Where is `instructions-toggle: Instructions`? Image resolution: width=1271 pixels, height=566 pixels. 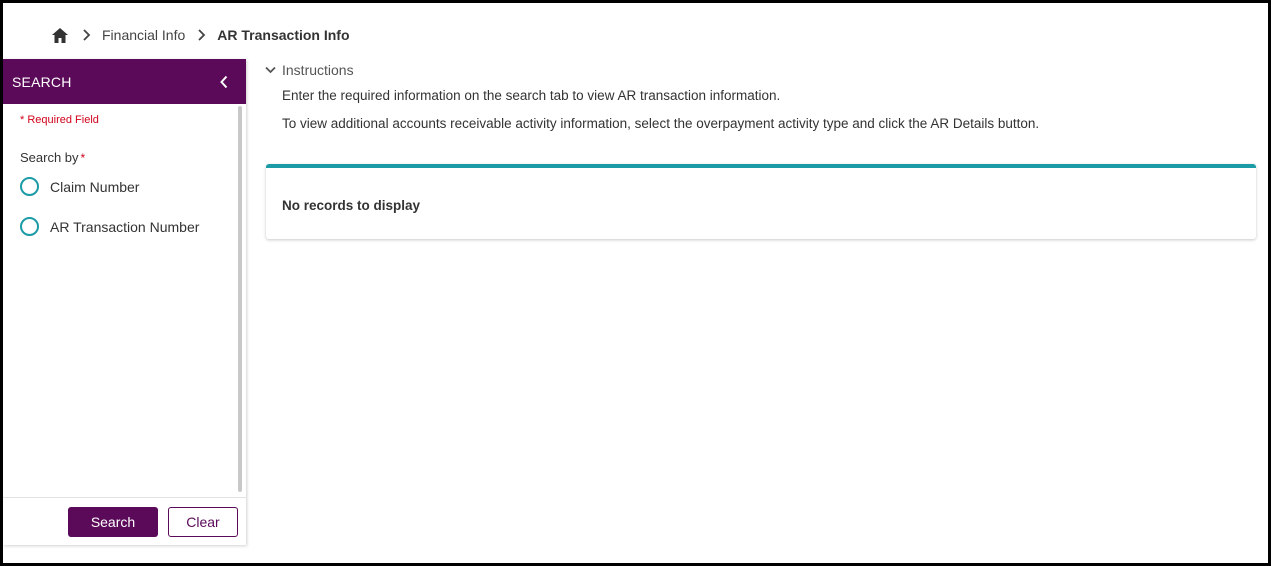
instructions-toggle: Instructions is located at coordinates (309, 70).